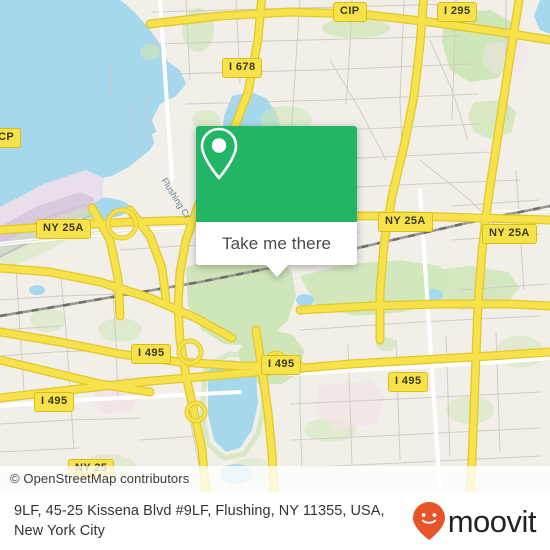 The height and width of the screenshot is (550, 550). I want to click on road-shield-cip-top: CIP, so click(350, 12).